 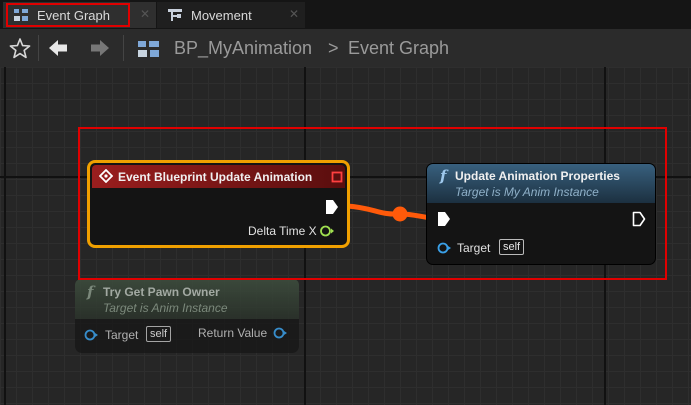 I want to click on target-self-value: self, so click(x=512, y=247).